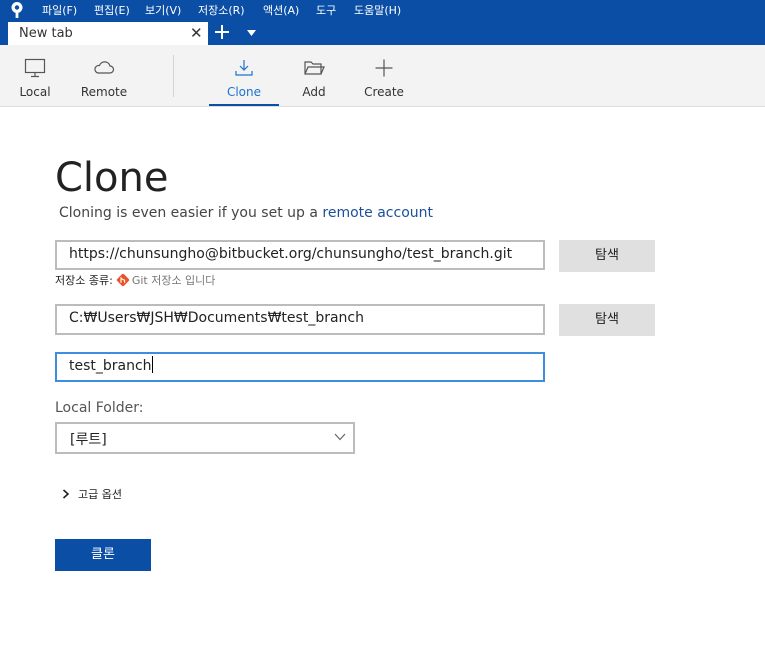  What do you see at coordinates (191, 213) in the screenshot?
I see `subtitle-text: Cloning is even easier if you set up a` at bounding box center [191, 213].